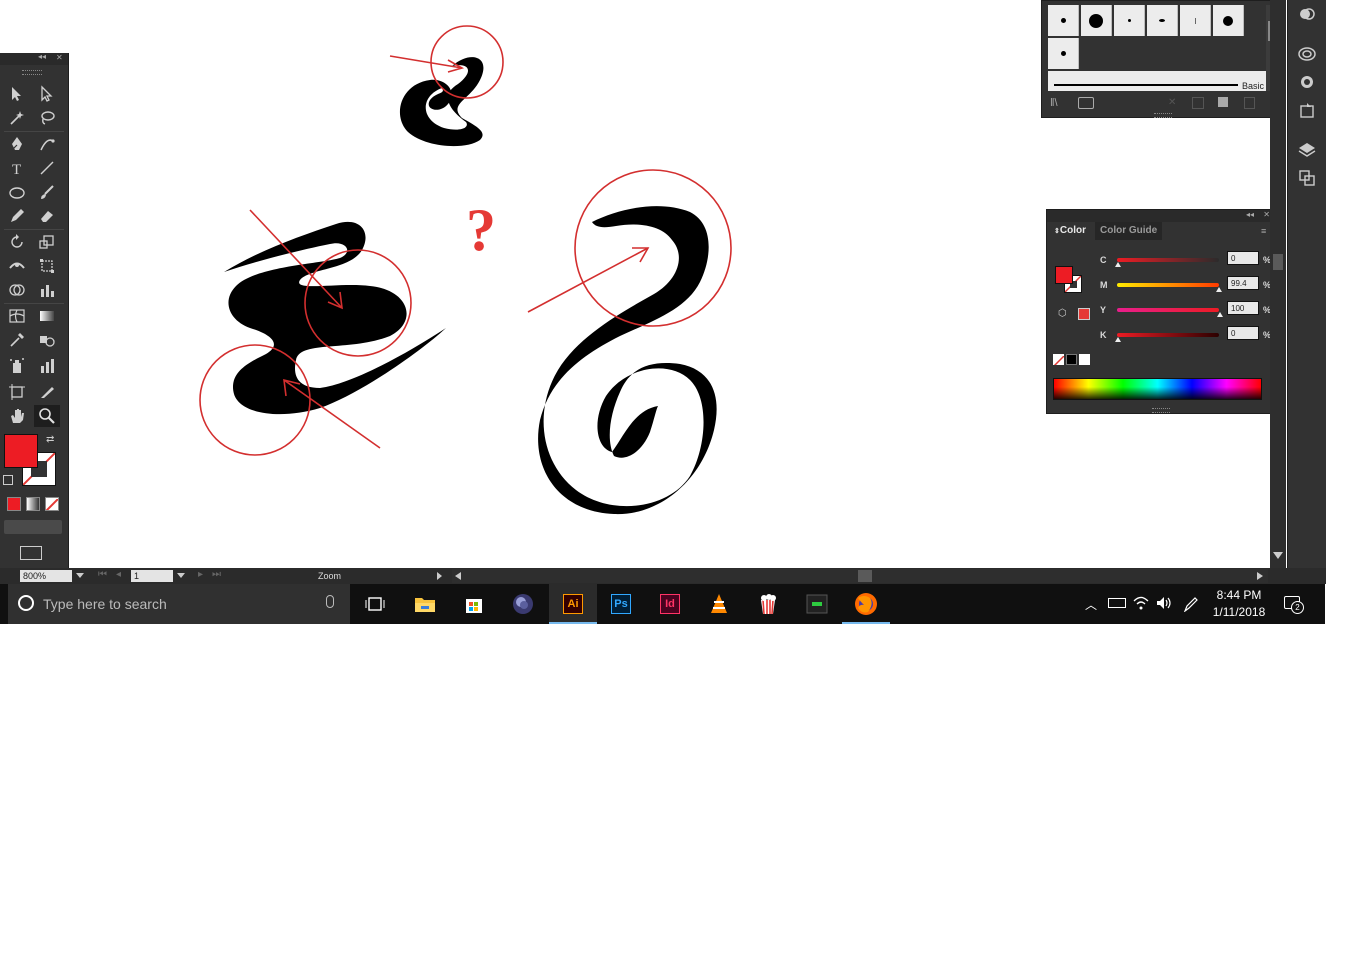 This screenshot has height=956, width=1366. What do you see at coordinates (17, 192) in the screenshot?
I see `ellipse-tool-icon` at bounding box center [17, 192].